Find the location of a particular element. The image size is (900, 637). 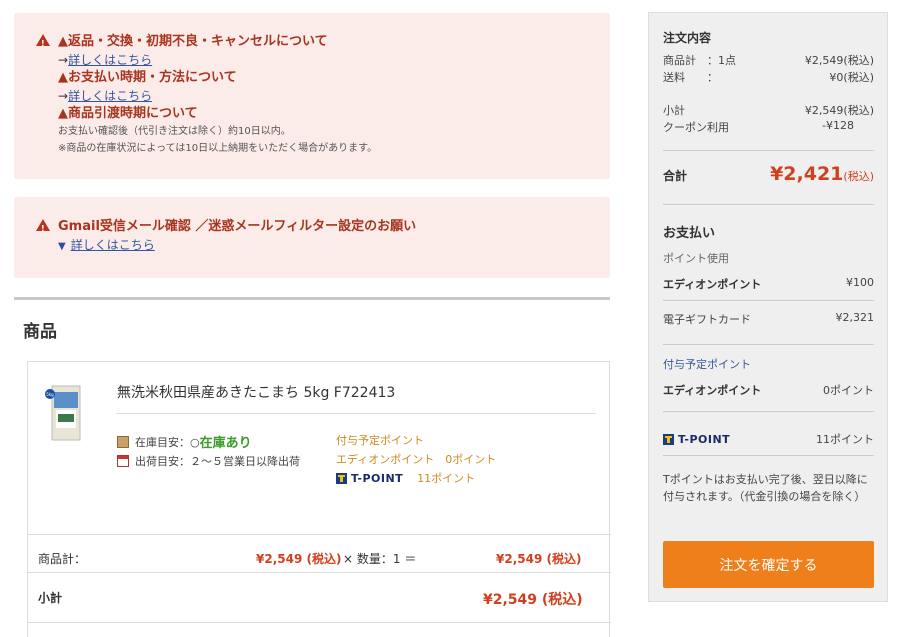

giftcard-value: ¥2,321 is located at coordinates (855, 317).